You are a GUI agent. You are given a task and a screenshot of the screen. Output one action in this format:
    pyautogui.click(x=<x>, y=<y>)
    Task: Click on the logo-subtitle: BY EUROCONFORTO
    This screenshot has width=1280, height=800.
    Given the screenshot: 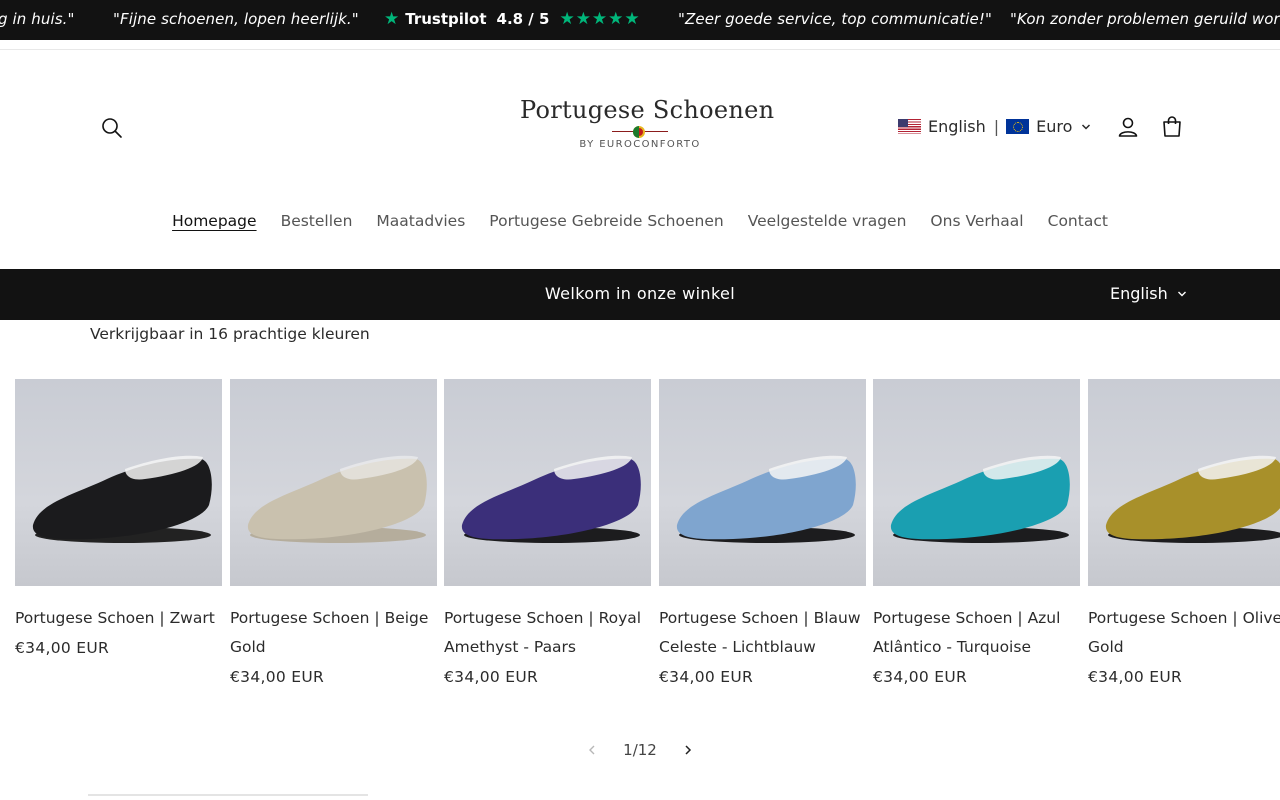 What is the action you would take?
    pyautogui.click(x=640, y=144)
    